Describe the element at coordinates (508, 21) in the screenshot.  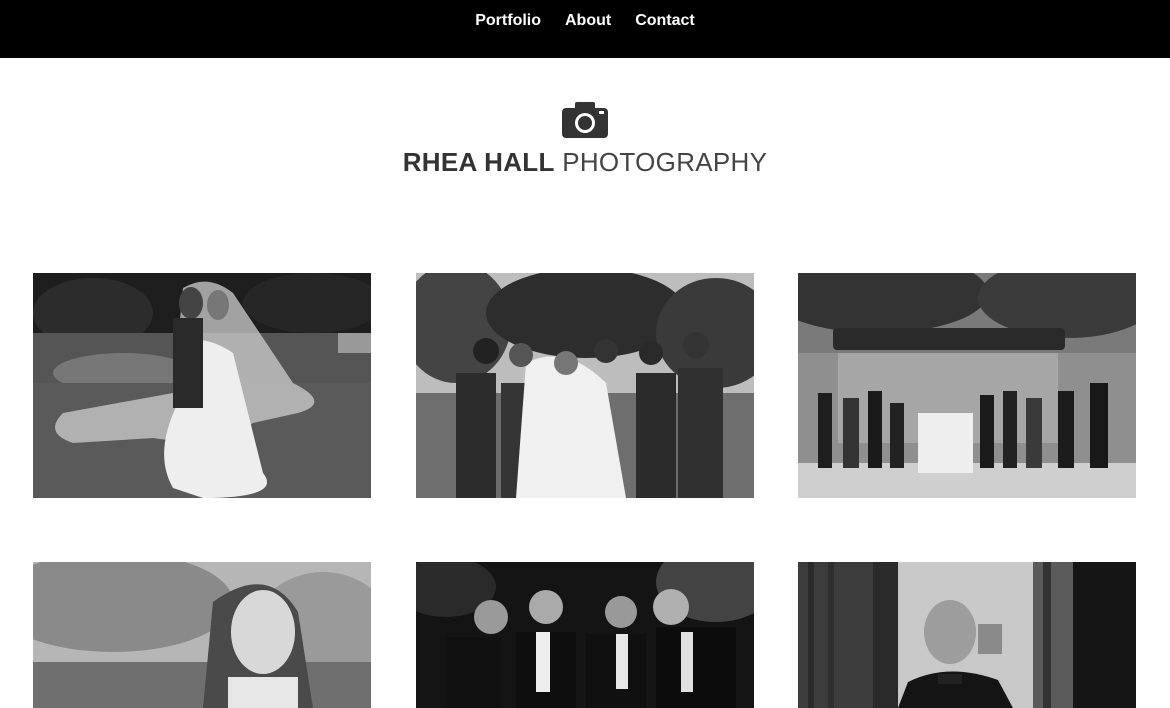
I see `nav-portfolio-link: Portfolio` at that location.